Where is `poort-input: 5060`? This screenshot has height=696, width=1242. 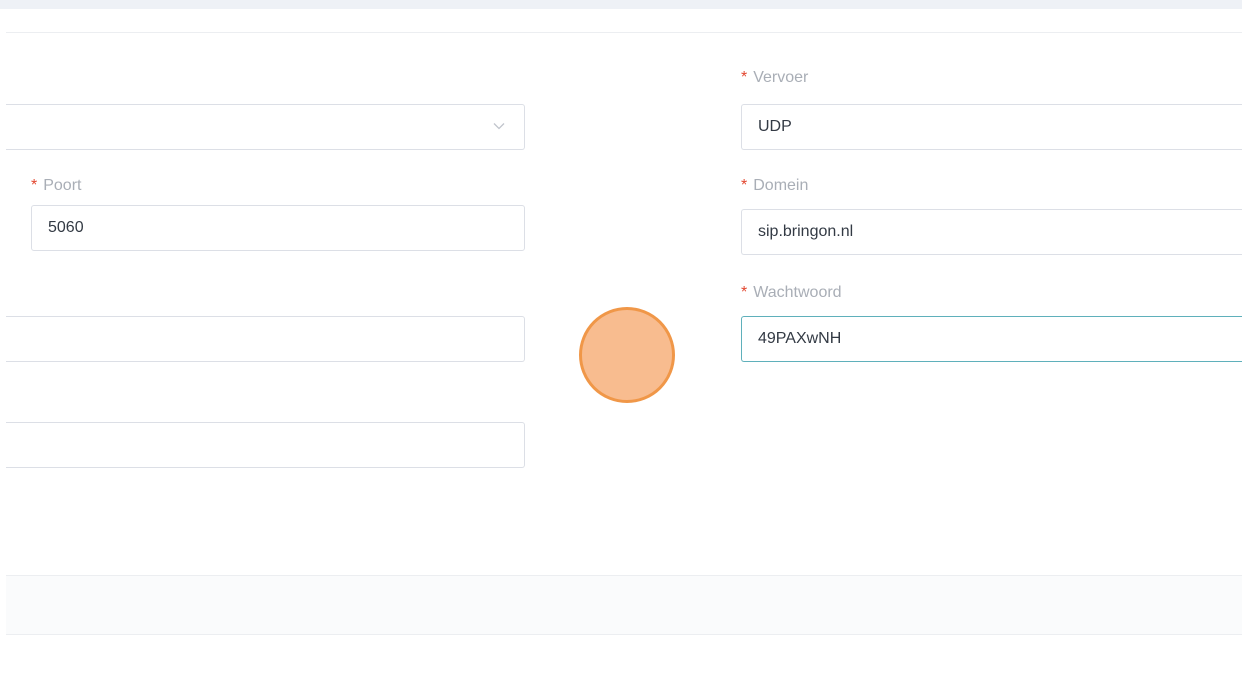
poort-input: 5060 is located at coordinates (278, 228).